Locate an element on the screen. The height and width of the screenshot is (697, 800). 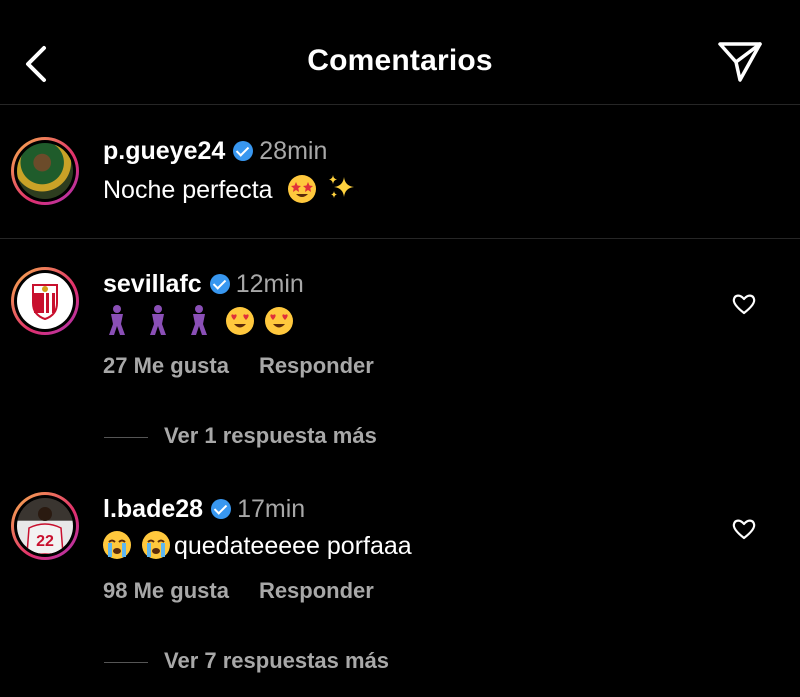
comment-text: quedateeeee porfaaa is located at coordinates (292, 546).